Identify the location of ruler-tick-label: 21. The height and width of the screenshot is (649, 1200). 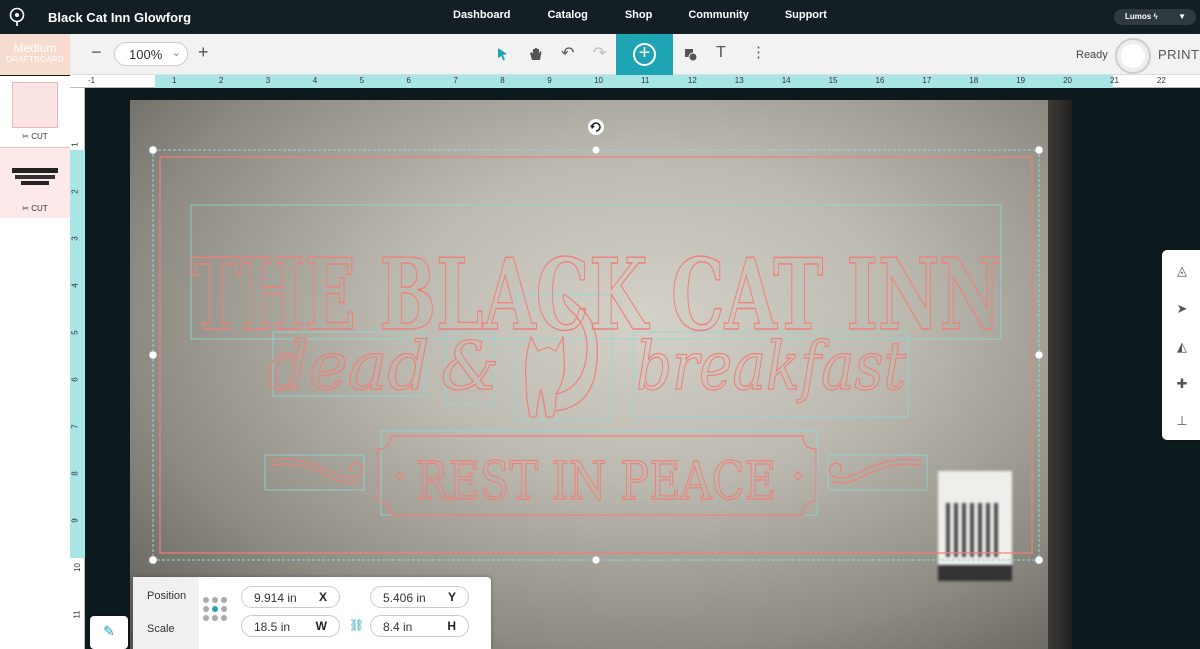
(1114, 80).